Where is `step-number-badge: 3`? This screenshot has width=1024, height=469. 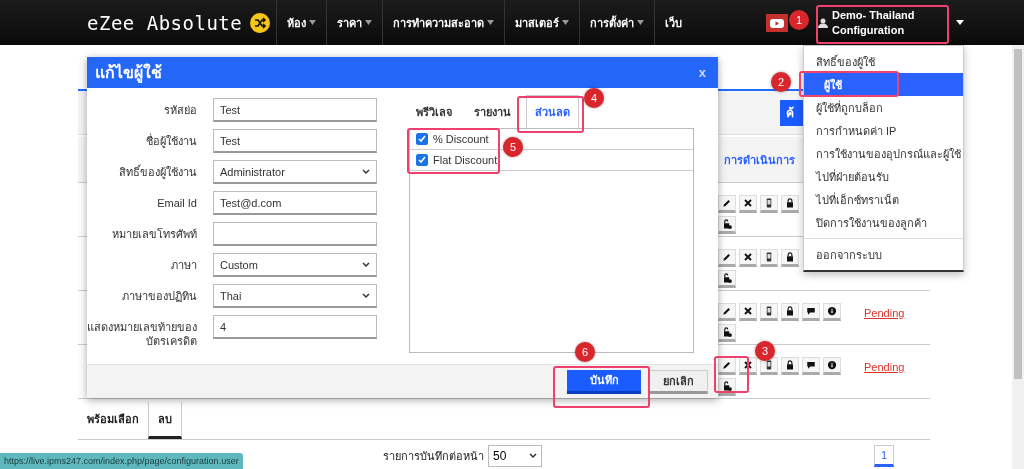 step-number-badge: 3 is located at coordinates (765, 351).